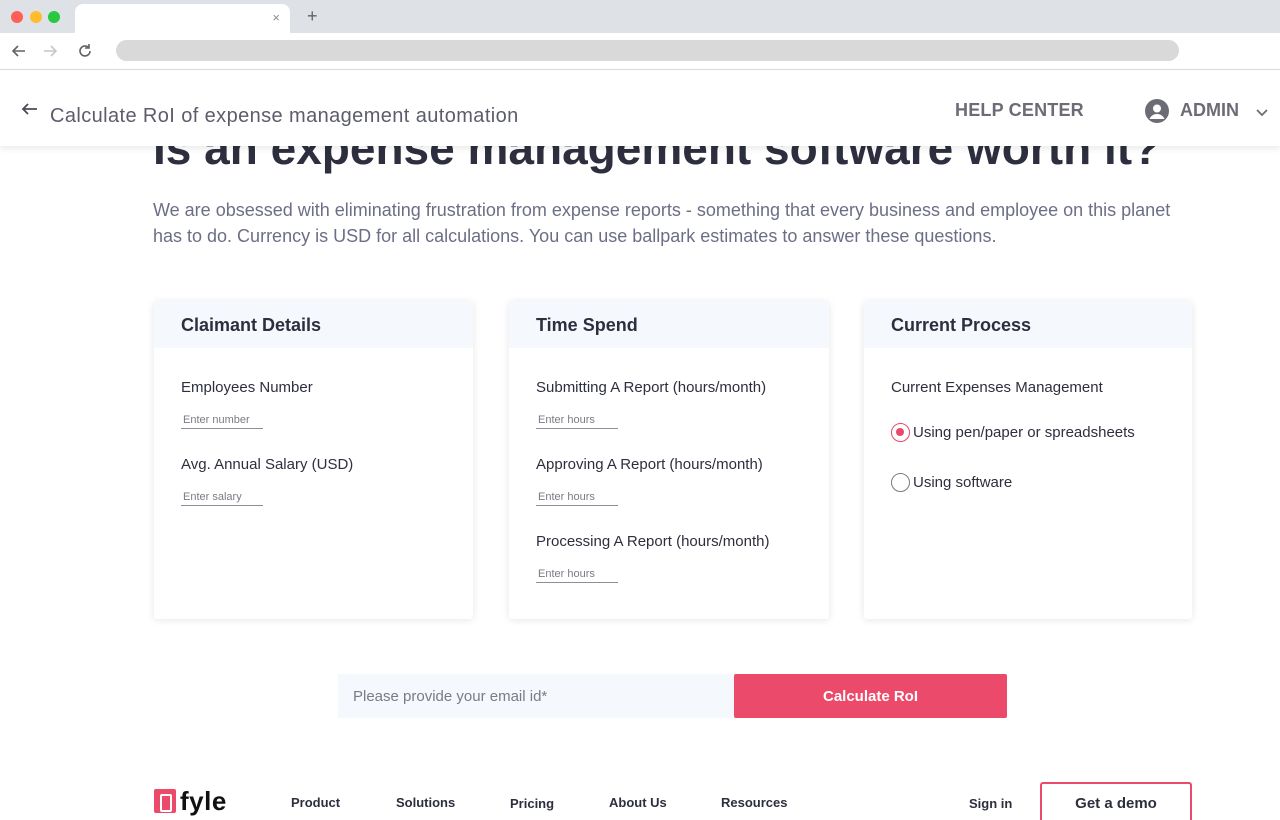 The image size is (1280, 820). What do you see at coordinates (638, 802) in the screenshot?
I see `nav-link-about-us: About Us` at bounding box center [638, 802].